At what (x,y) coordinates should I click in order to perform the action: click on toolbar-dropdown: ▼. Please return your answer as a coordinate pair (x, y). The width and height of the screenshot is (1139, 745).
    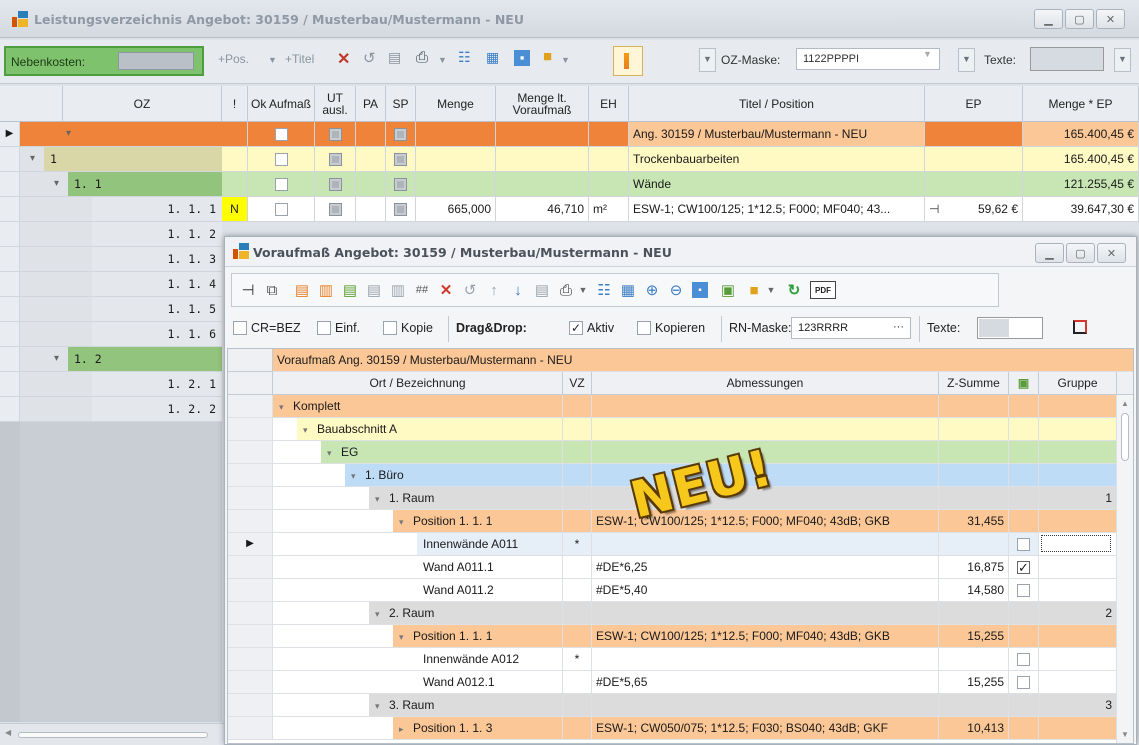
    Looking at the image, I should click on (707, 60).